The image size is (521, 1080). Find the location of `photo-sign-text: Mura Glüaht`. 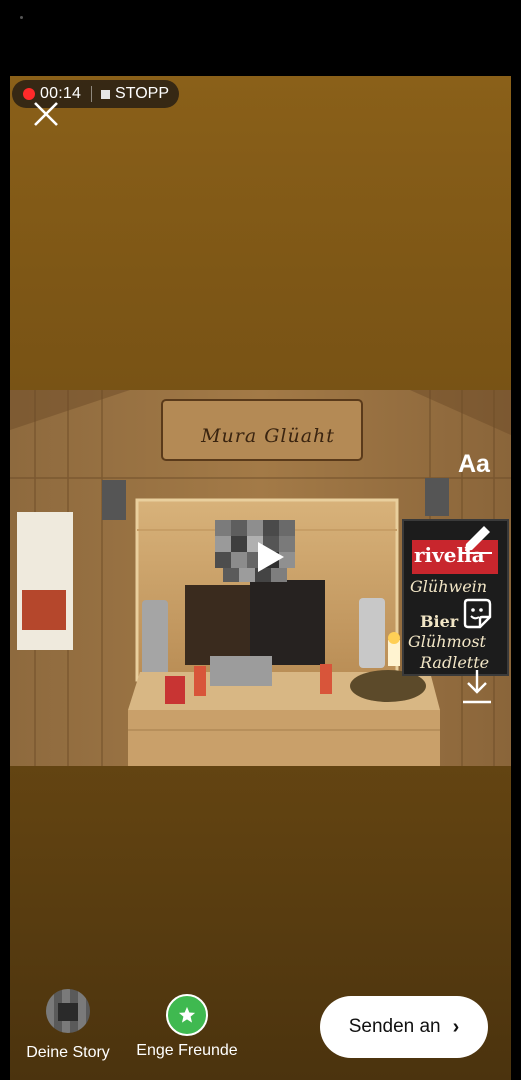

photo-sign-text: Mura Glüaht is located at coordinates (268, 436).